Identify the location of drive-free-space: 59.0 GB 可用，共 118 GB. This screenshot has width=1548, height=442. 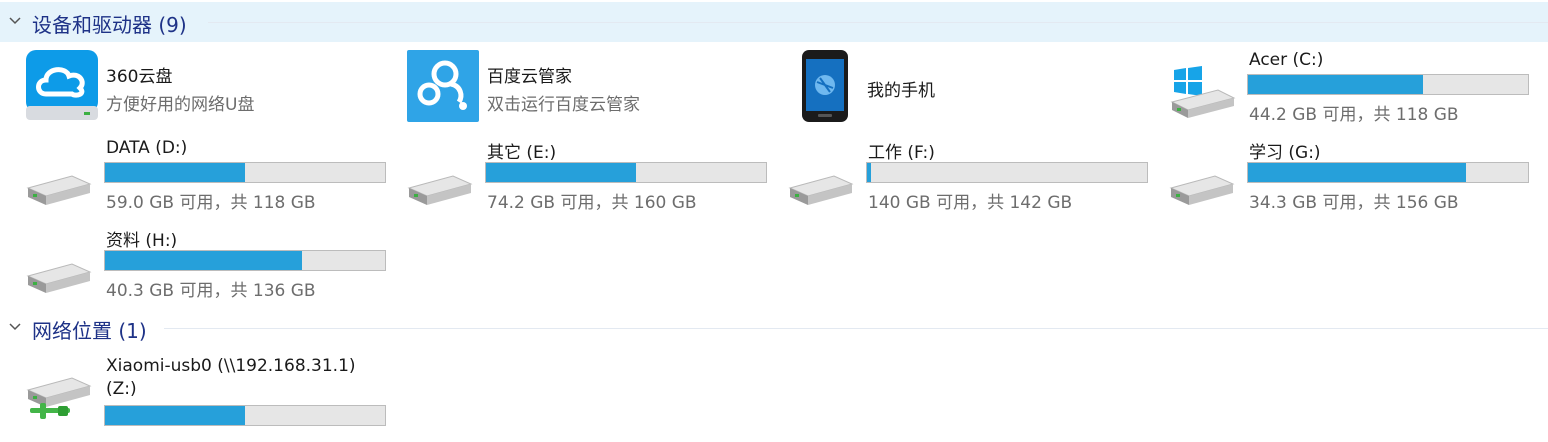
(211, 203).